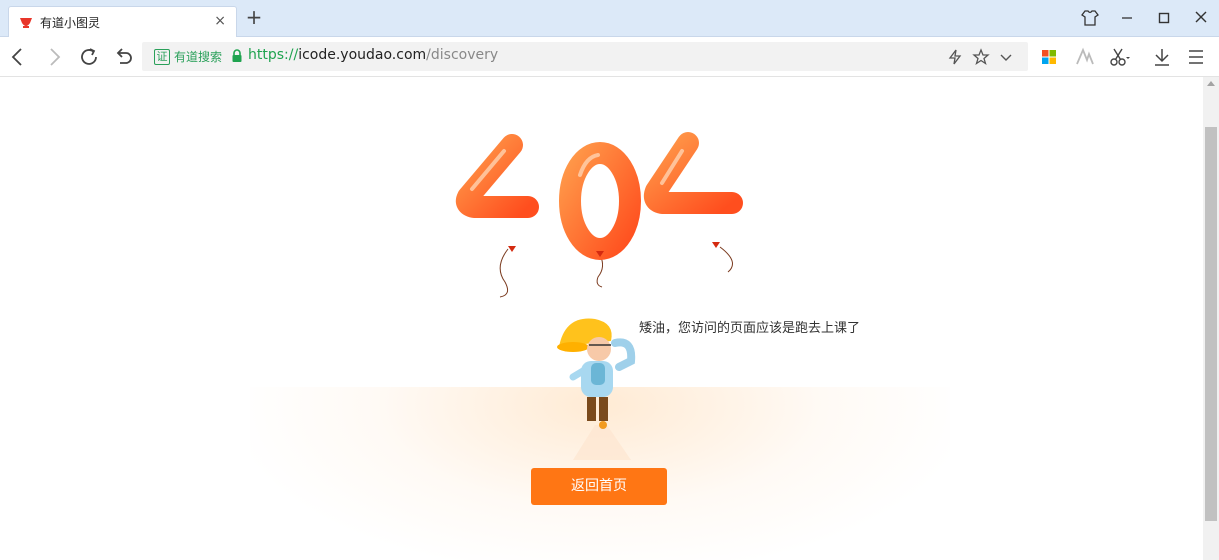 The image size is (1219, 560). What do you see at coordinates (1085, 57) in the screenshot?
I see `reader-mode-icon` at bounding box center [1085, 57].